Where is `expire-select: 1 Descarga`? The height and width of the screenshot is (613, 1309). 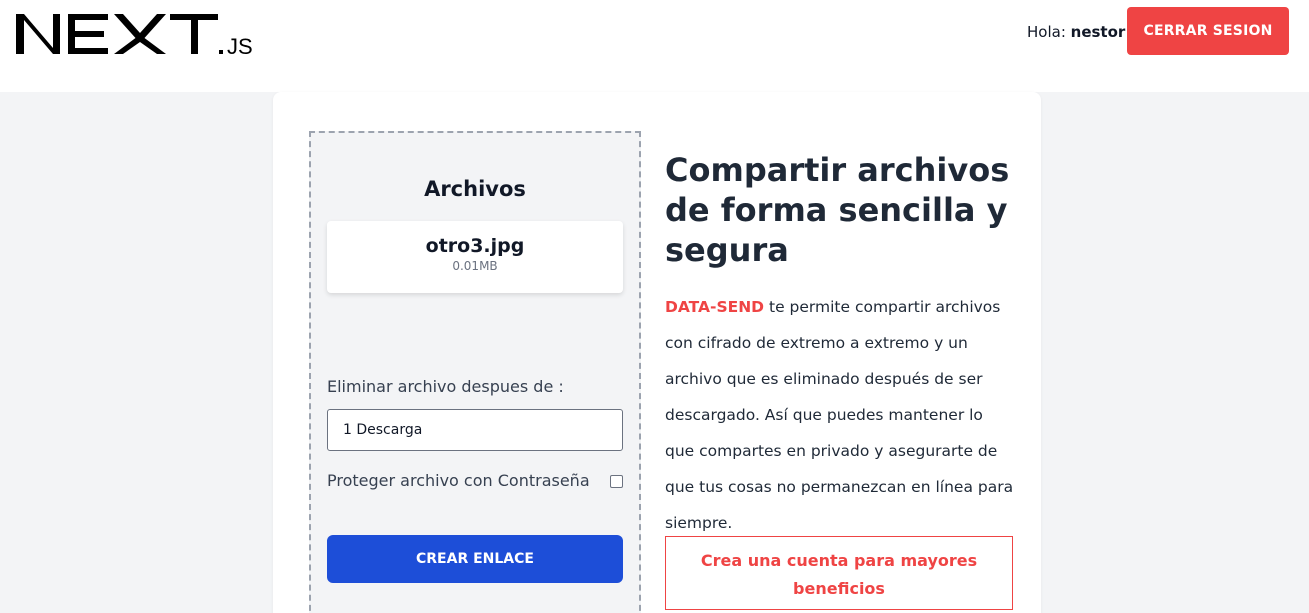 expire-select: 1 Descarga is located at coordinates (475, 430).